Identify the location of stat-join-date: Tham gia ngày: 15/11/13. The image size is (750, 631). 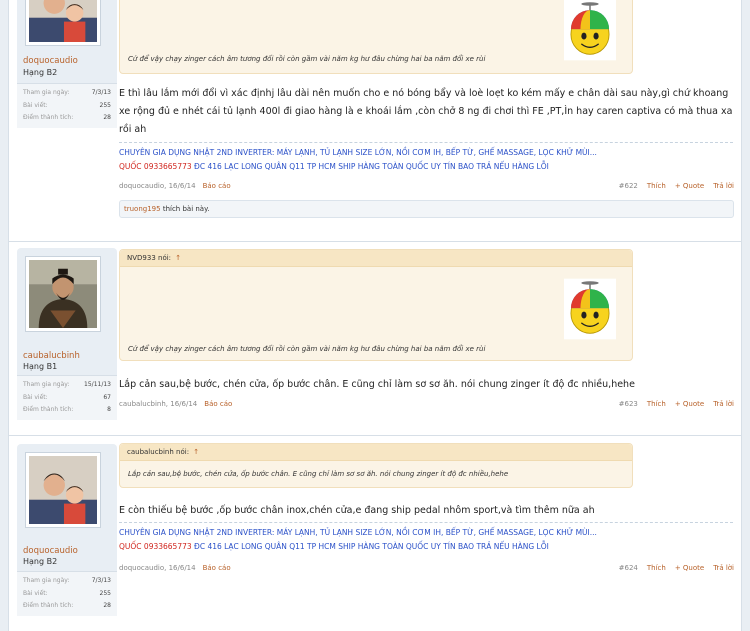
(67, 384).